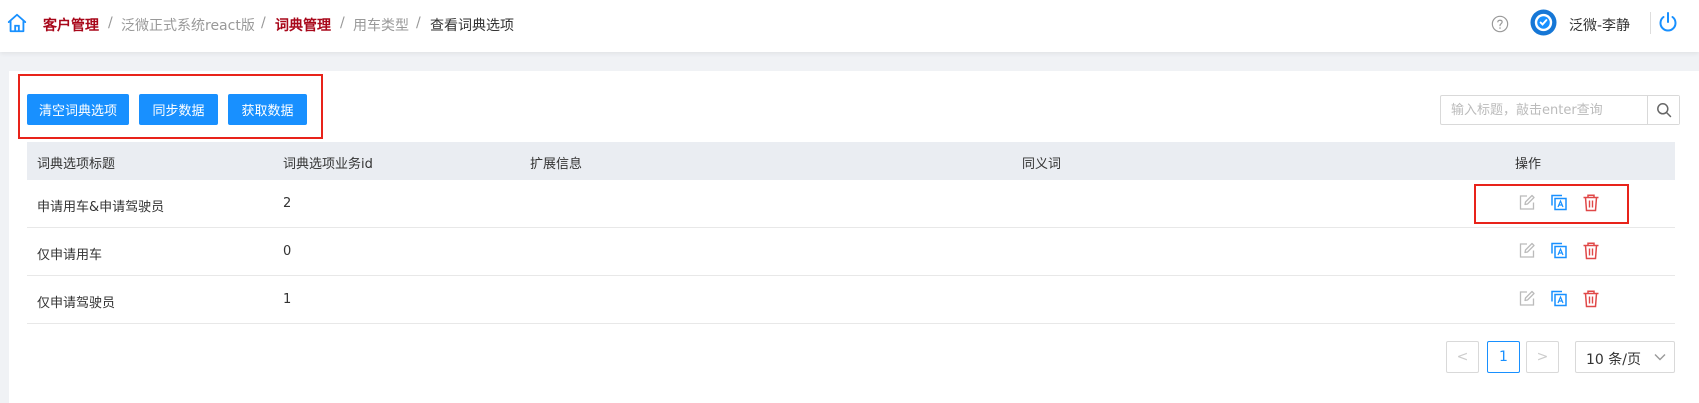 The image size is (1699, 403). Describe the element at coordinates (851, 204) in the screenshot. I see `table-row: 申请用车&申请驾驶员 2` at that location.